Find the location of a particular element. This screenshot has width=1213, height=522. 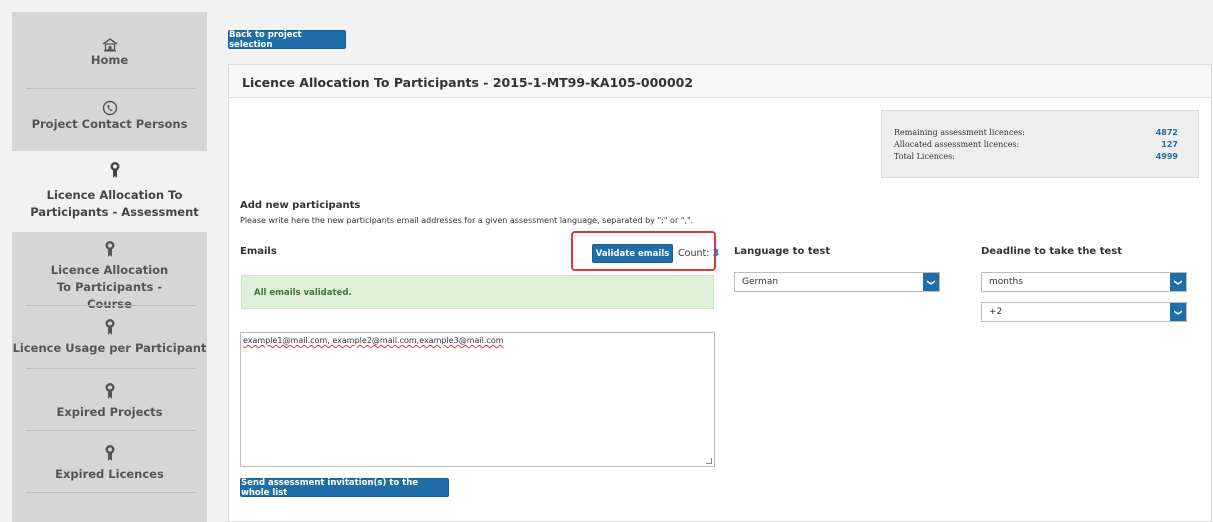

email-count: Count: 3 is located at coordinates (698, 253).